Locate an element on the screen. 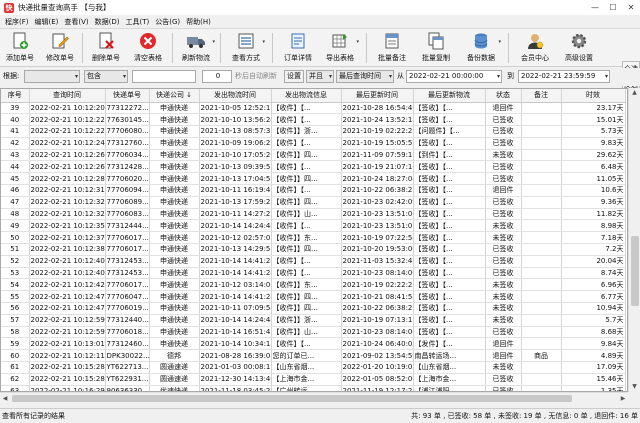  menu-edit: 编辑(E) is located at coordinates (47, 22).